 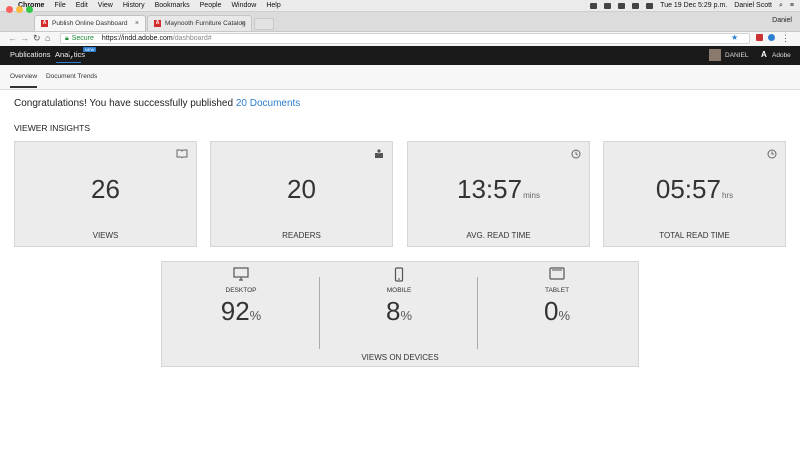 What do you see at coordinates (19, 9) in the screenshot?
I see `window-minimize-icon` at bounding box center [19, 9].